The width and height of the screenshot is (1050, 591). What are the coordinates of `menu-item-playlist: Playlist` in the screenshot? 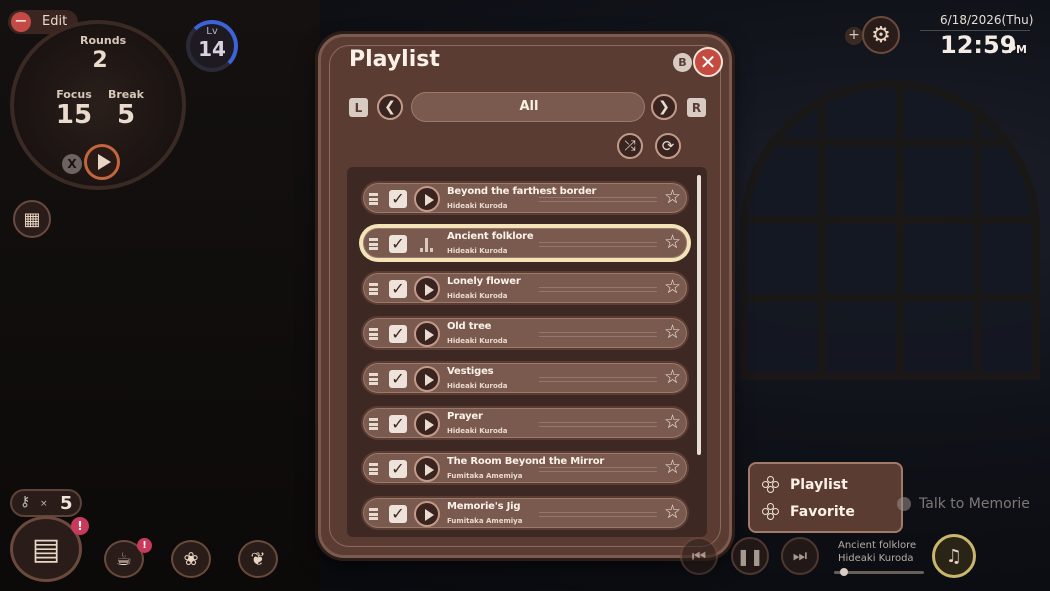 It's located at (805, 485).